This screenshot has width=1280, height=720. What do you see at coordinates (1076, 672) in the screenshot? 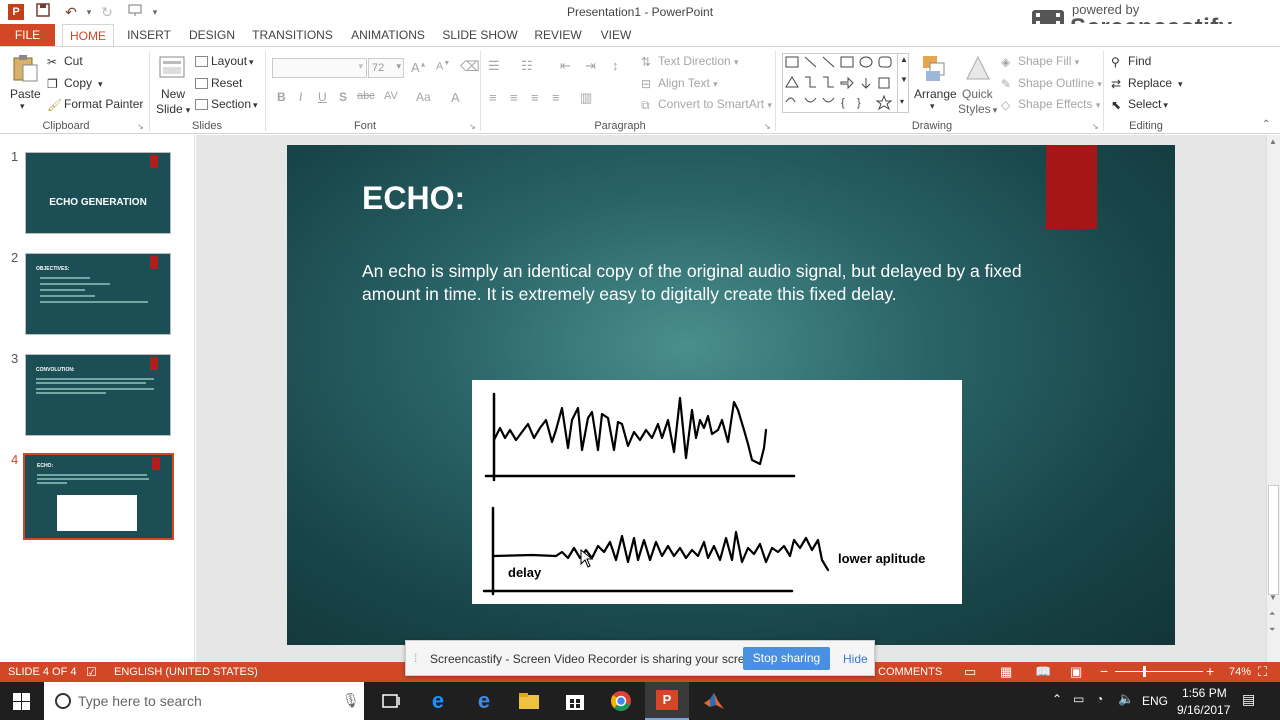
I see `slideshow-view-icon: ▣` at bounding box center [1076, 672].